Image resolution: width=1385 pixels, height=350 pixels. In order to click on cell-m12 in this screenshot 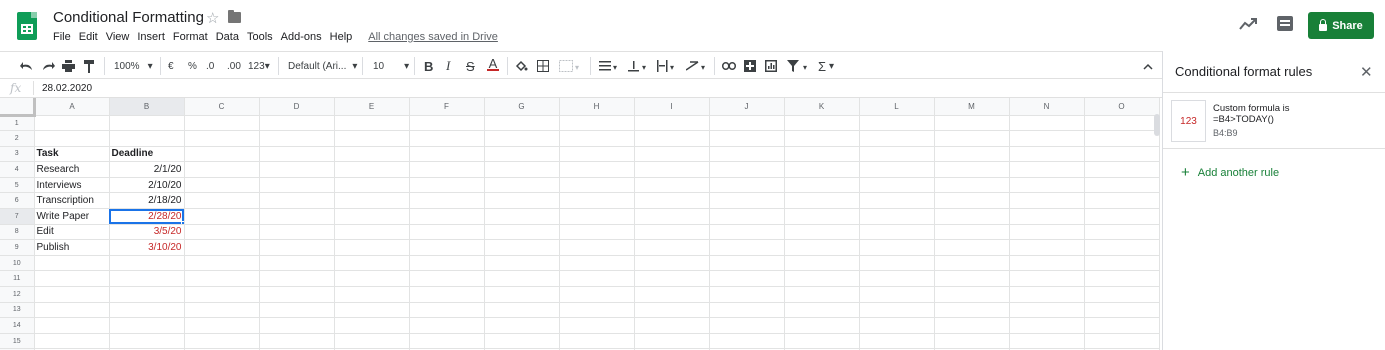, I will do `click(972, 294)`.